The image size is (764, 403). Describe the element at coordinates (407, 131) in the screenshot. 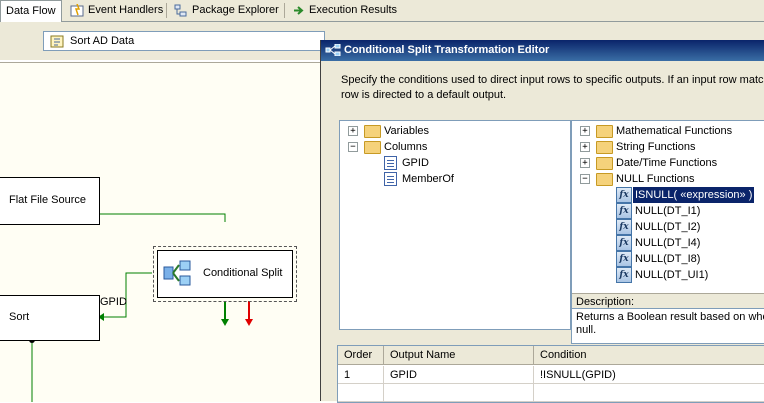

I see `tree-node-label: Variables` at that location.